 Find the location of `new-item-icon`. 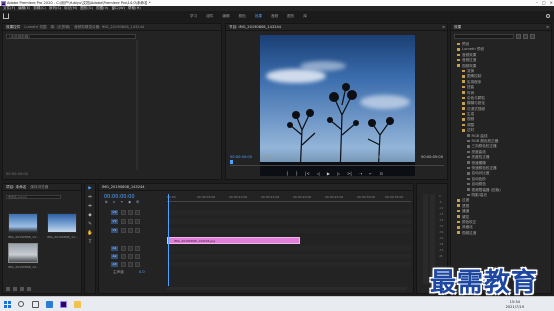

new-item-icon is located at coordinates (22, 289).